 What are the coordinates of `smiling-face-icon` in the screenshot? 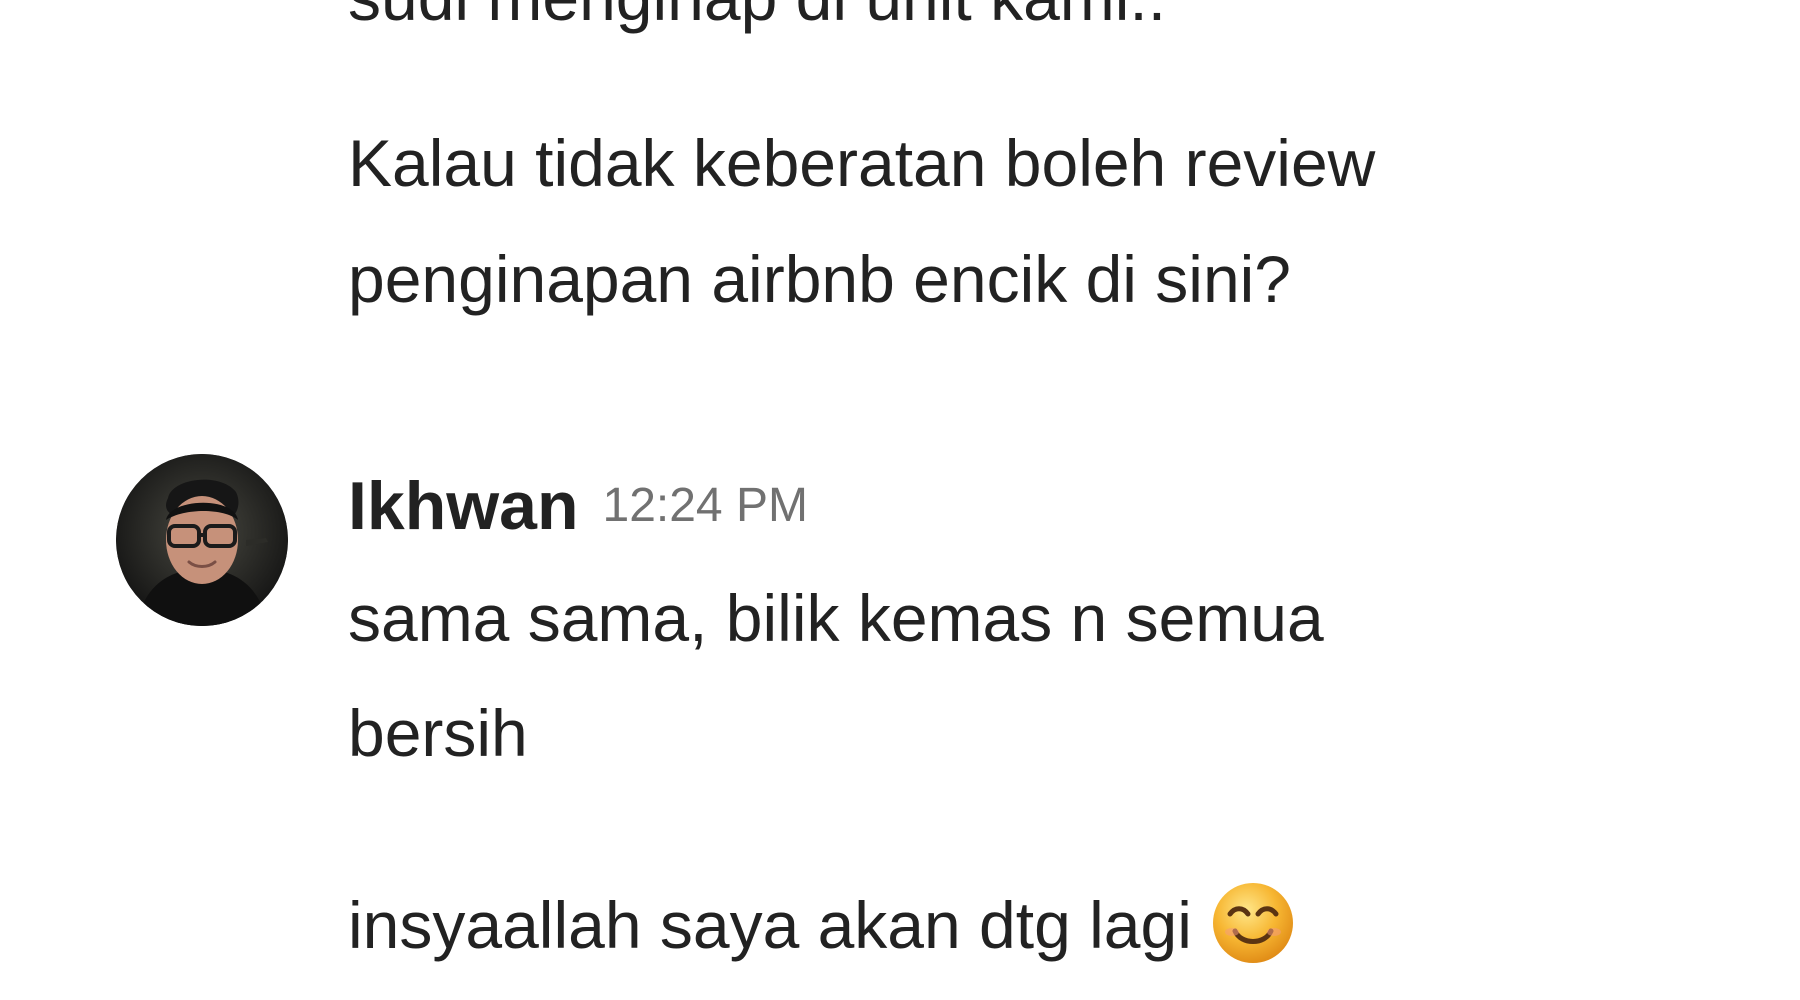 It's located at (1253, 923).